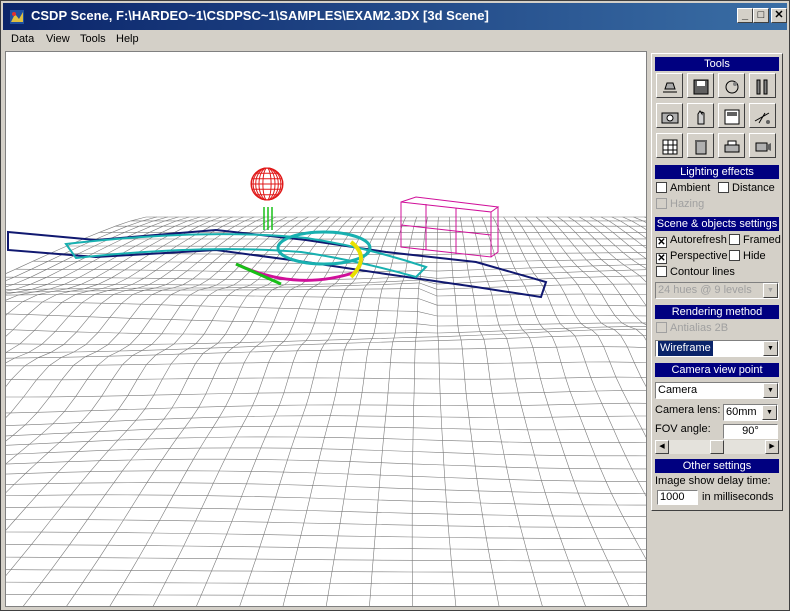  What do you see at coordinates (779, 15) in the screenshot?
I see `close-button: ✕` at bounding box center [779, 15].